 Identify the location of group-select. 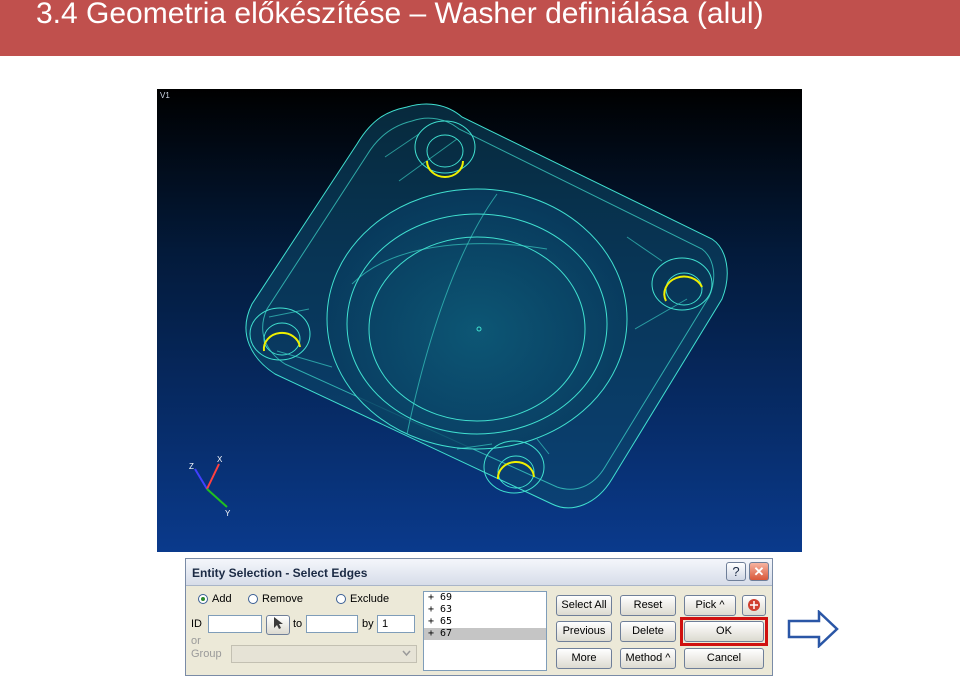
(324, 654).